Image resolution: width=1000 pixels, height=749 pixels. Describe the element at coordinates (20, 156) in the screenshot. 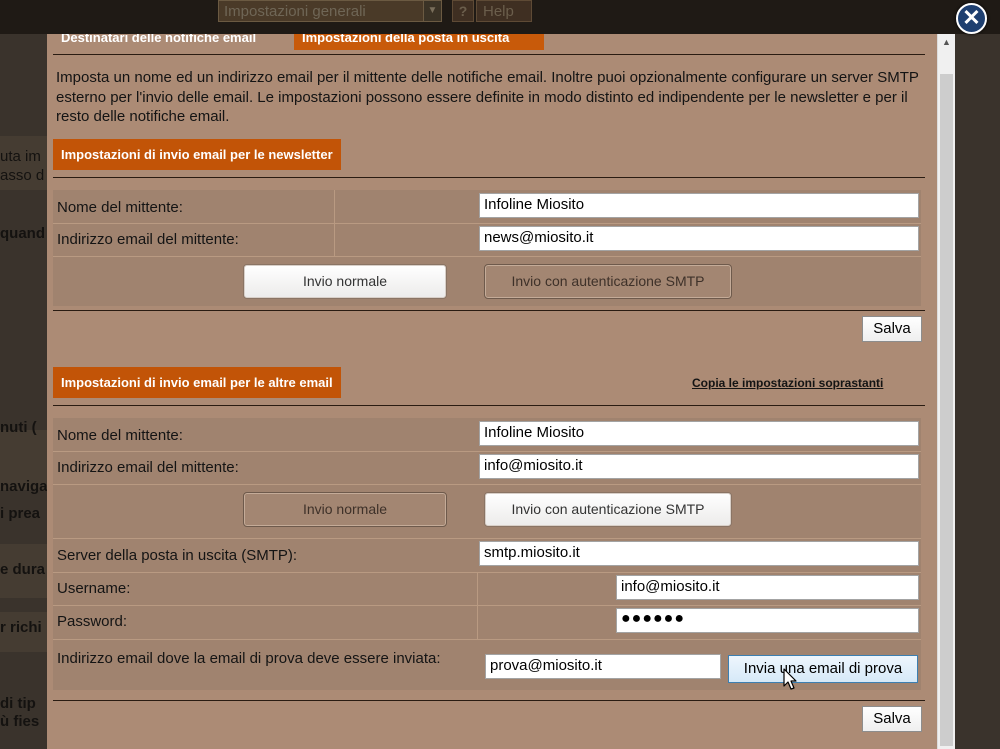

I see `background-text: uta im` at that location.